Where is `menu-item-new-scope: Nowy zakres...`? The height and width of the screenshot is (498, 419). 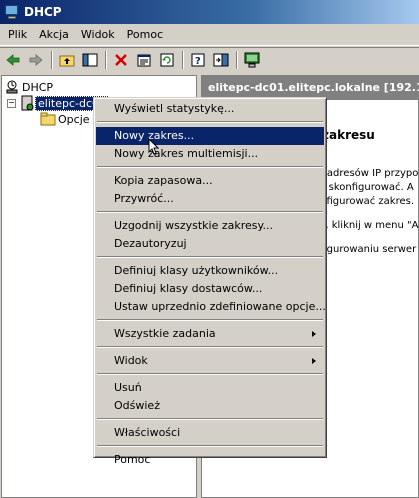 menu-item-new-scope: Nowy zakres... is located at coordinates (210, 136).